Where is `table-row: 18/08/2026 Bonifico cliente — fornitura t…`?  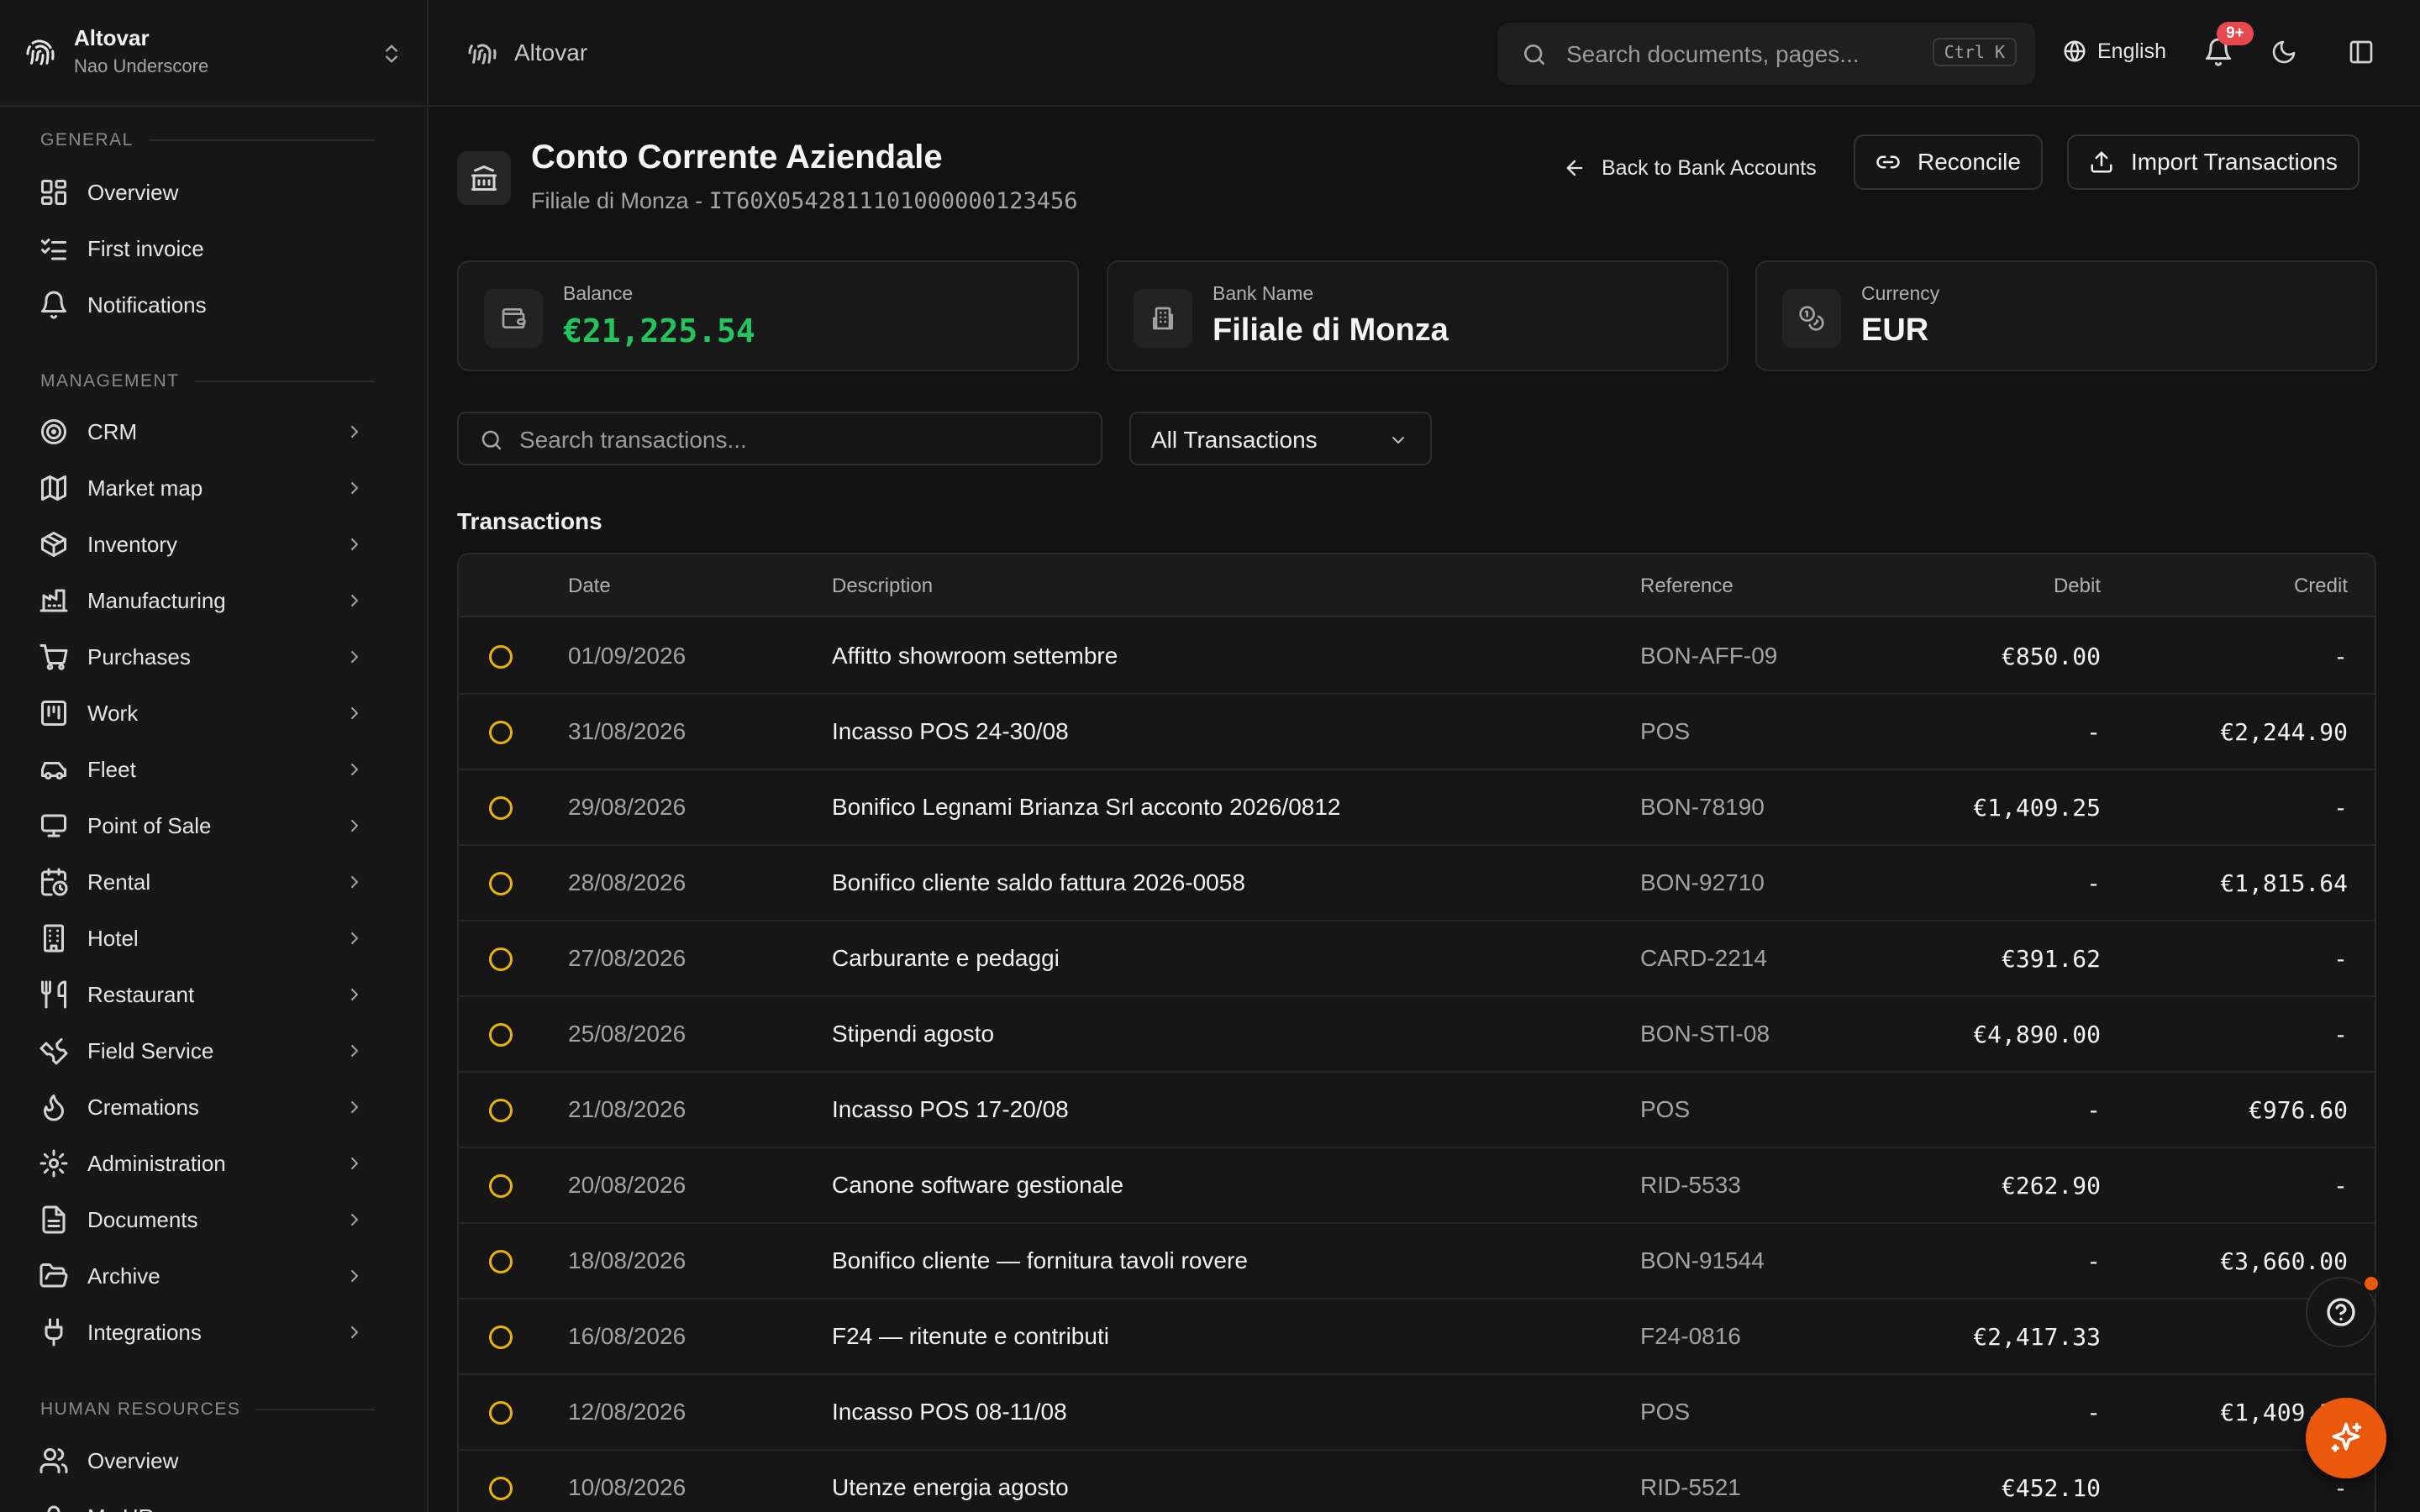
table-row: 18/08/2026 Bonifico cliente — fornitura t… is located at coordinates (1417, 1261).